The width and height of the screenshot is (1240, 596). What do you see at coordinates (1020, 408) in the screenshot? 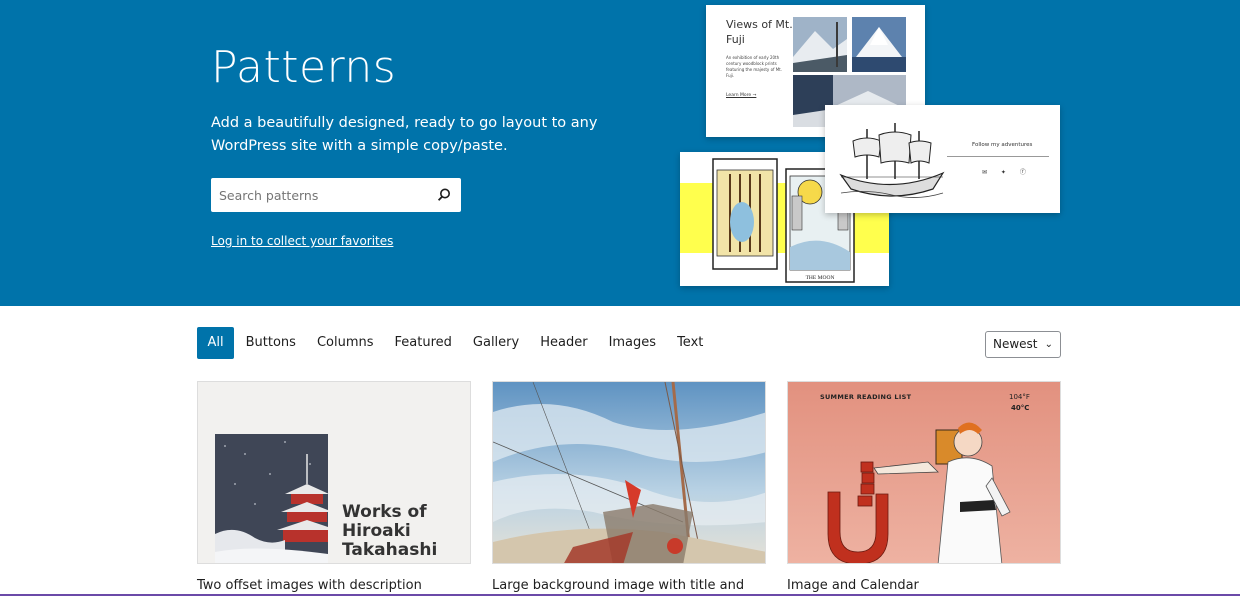
I see `temperature-celsius: 40°C` at bounding box center [1020, 408].